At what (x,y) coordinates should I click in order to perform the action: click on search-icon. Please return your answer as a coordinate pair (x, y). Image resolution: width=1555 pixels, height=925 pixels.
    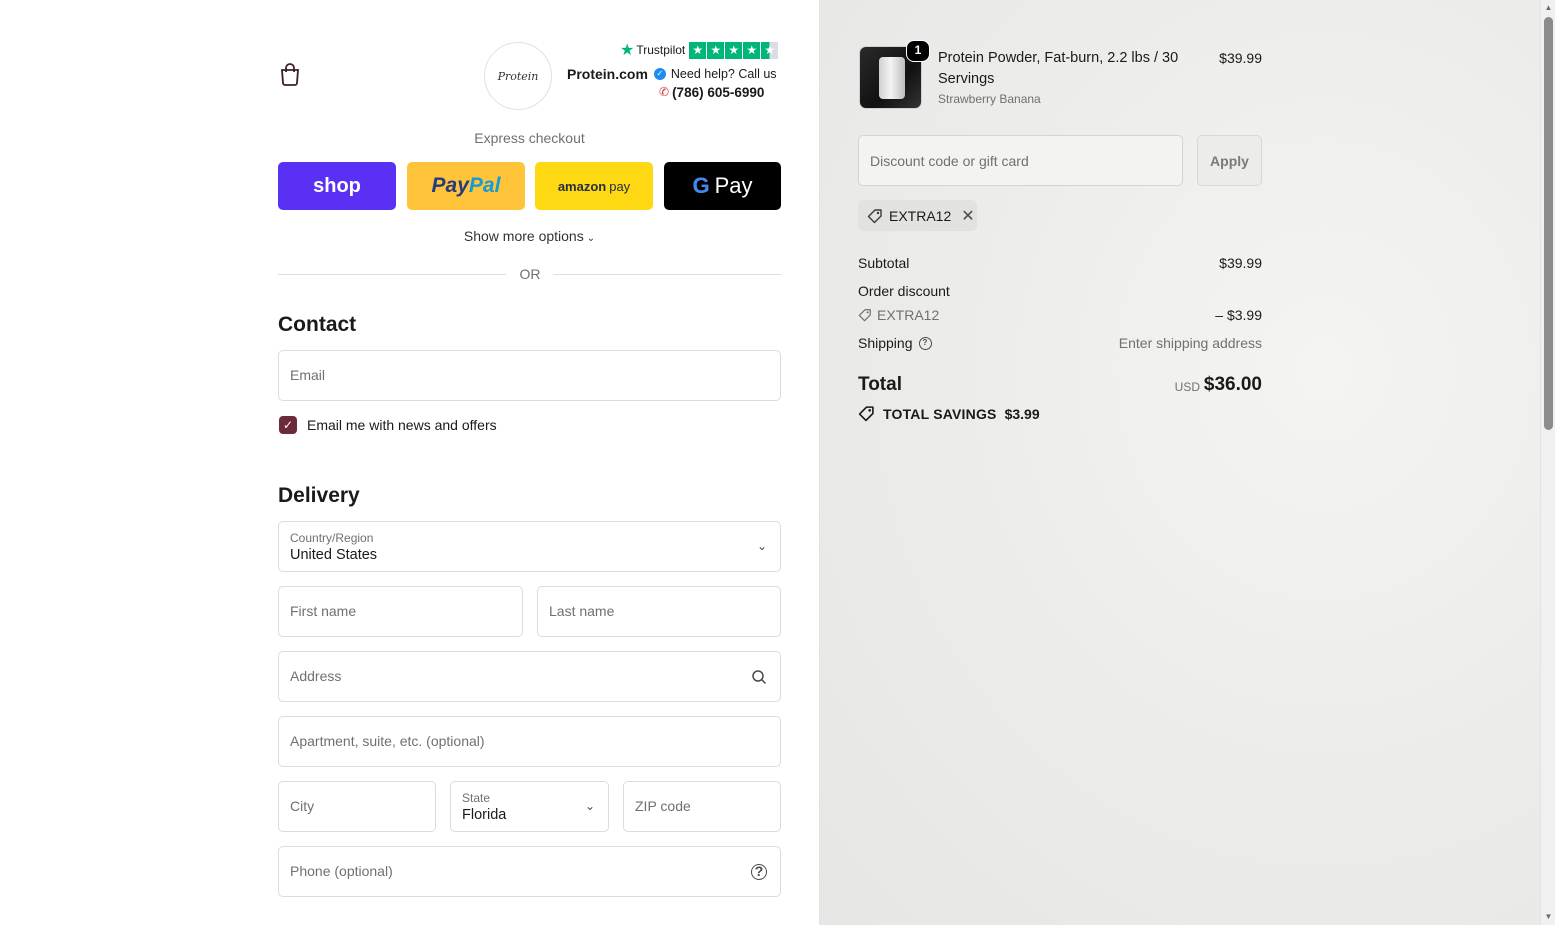
    Looking at the image, I should click on (759, 677).